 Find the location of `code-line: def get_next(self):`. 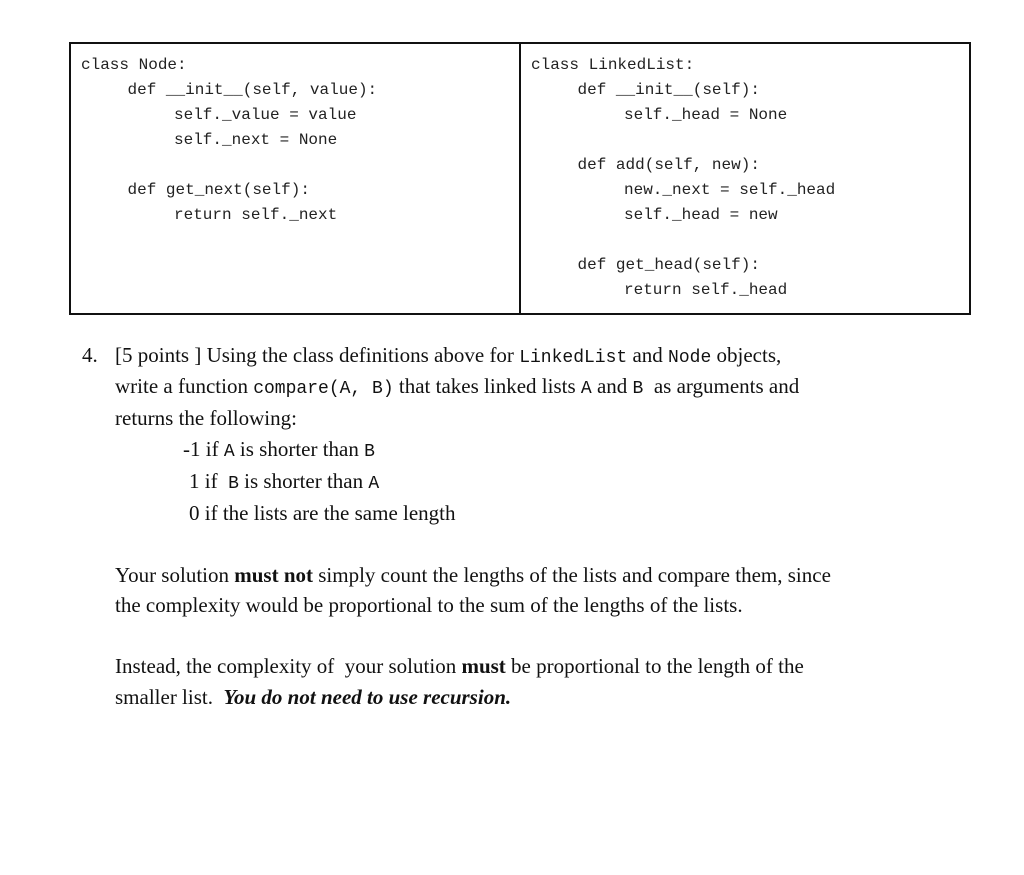

code-line: def get_next(self): is located at coordinates (218, 190).